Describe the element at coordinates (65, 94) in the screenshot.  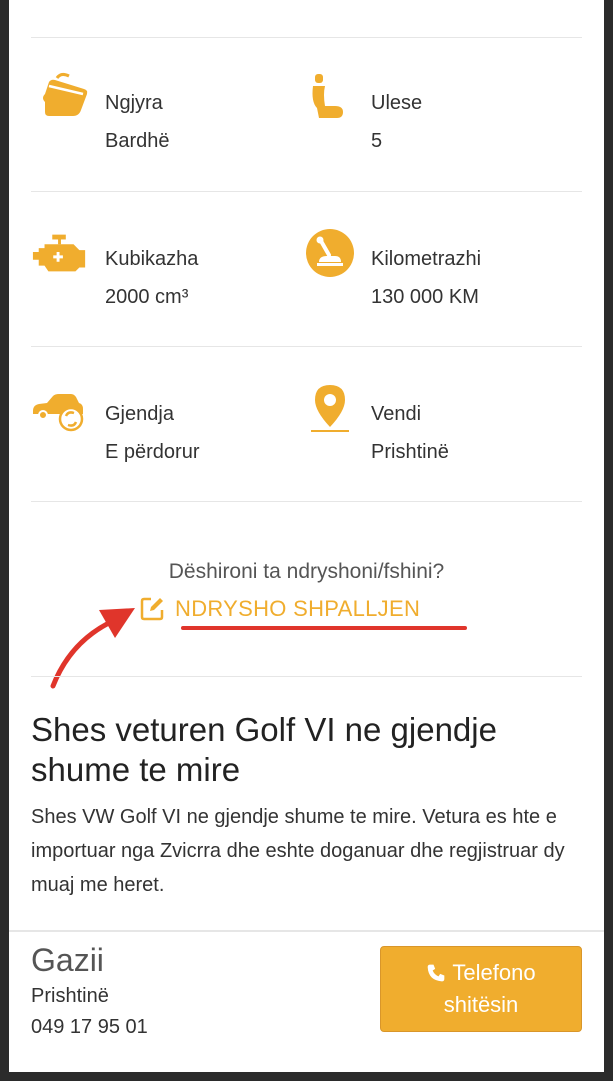
I see `paint-bucket-icon` at that location.